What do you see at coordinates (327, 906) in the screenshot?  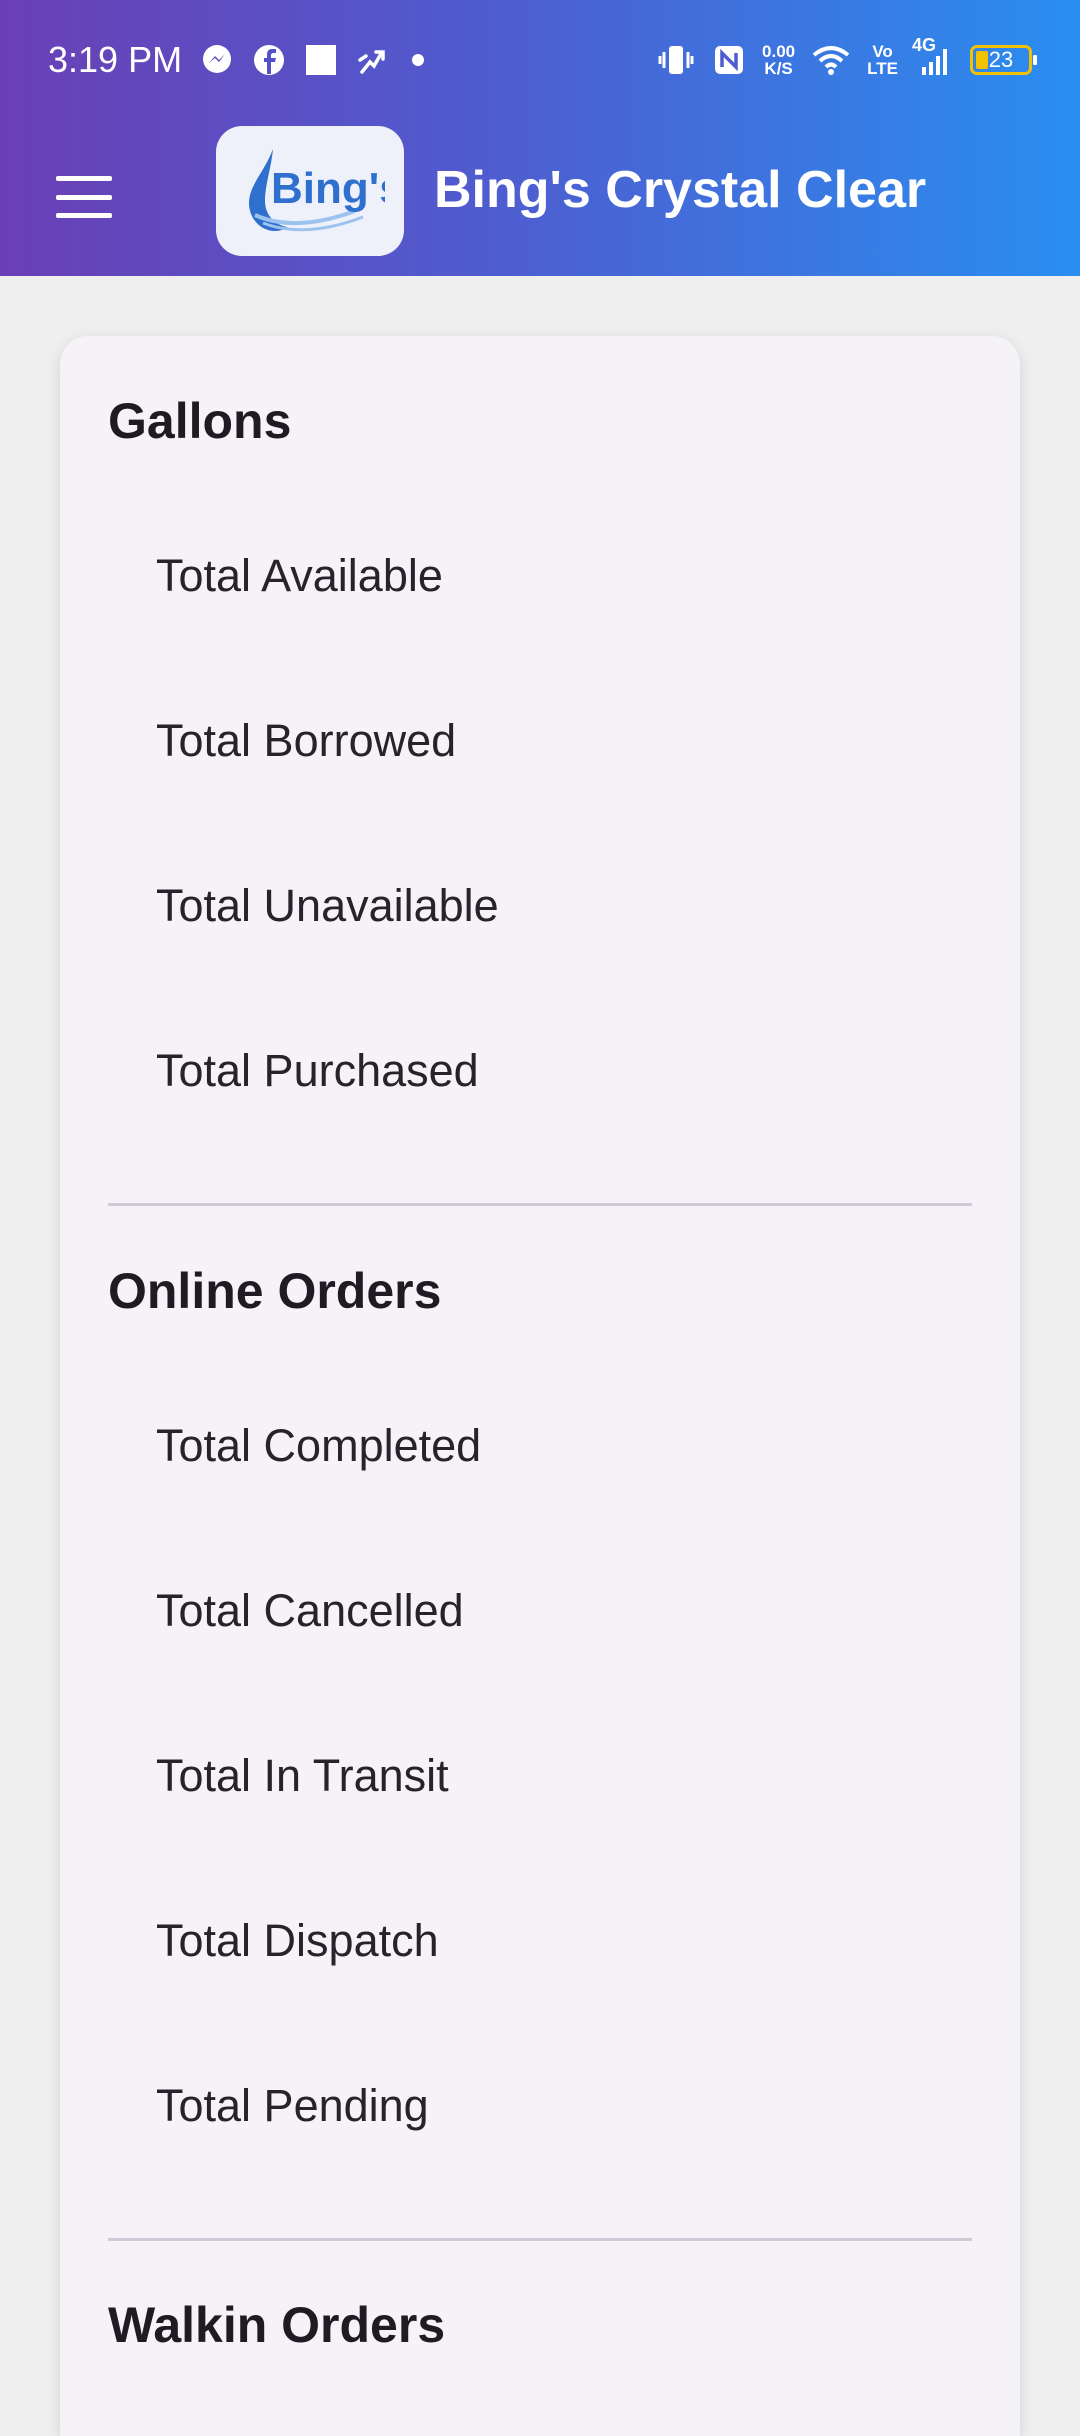 I see `list-item-total-unavailable: Total Unavailable` at bounding box center [327, 906].